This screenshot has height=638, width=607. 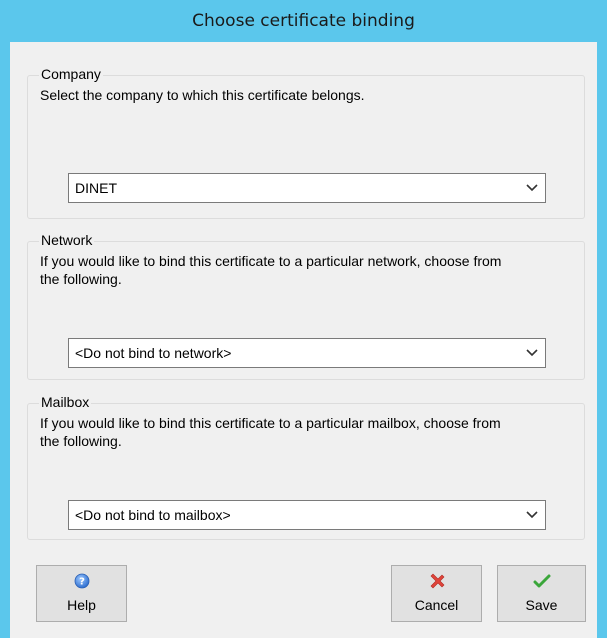 I want to click on network-select: <Do not bind to network>, so click(x=307, y=353).